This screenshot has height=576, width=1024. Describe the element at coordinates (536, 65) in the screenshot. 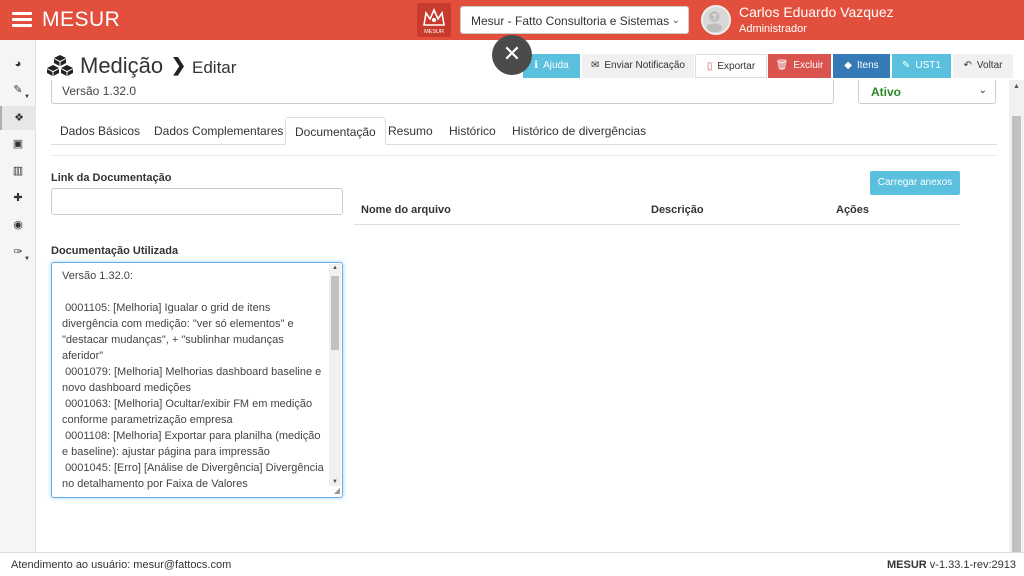

I see `info-icon: ℹ` at that location.